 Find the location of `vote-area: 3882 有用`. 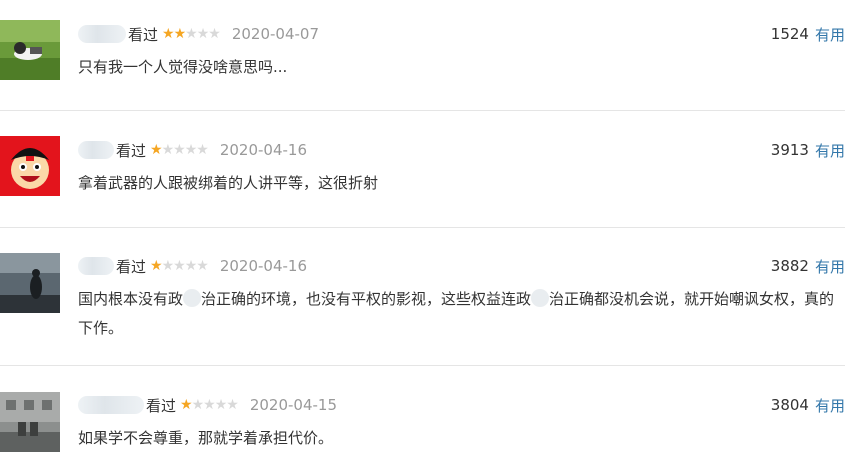

vote-area: 3882 有用 is located at coordinates (808, 266).